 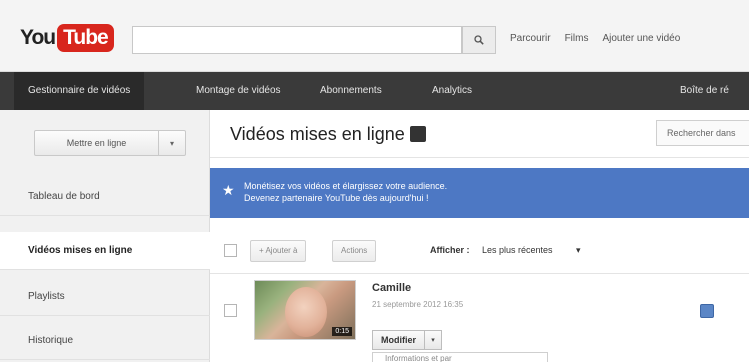 What do you see at coordinates (85, 38) in the screenshot?
I see `logo-tube-text: Tube` at bounding box center [85, 38].